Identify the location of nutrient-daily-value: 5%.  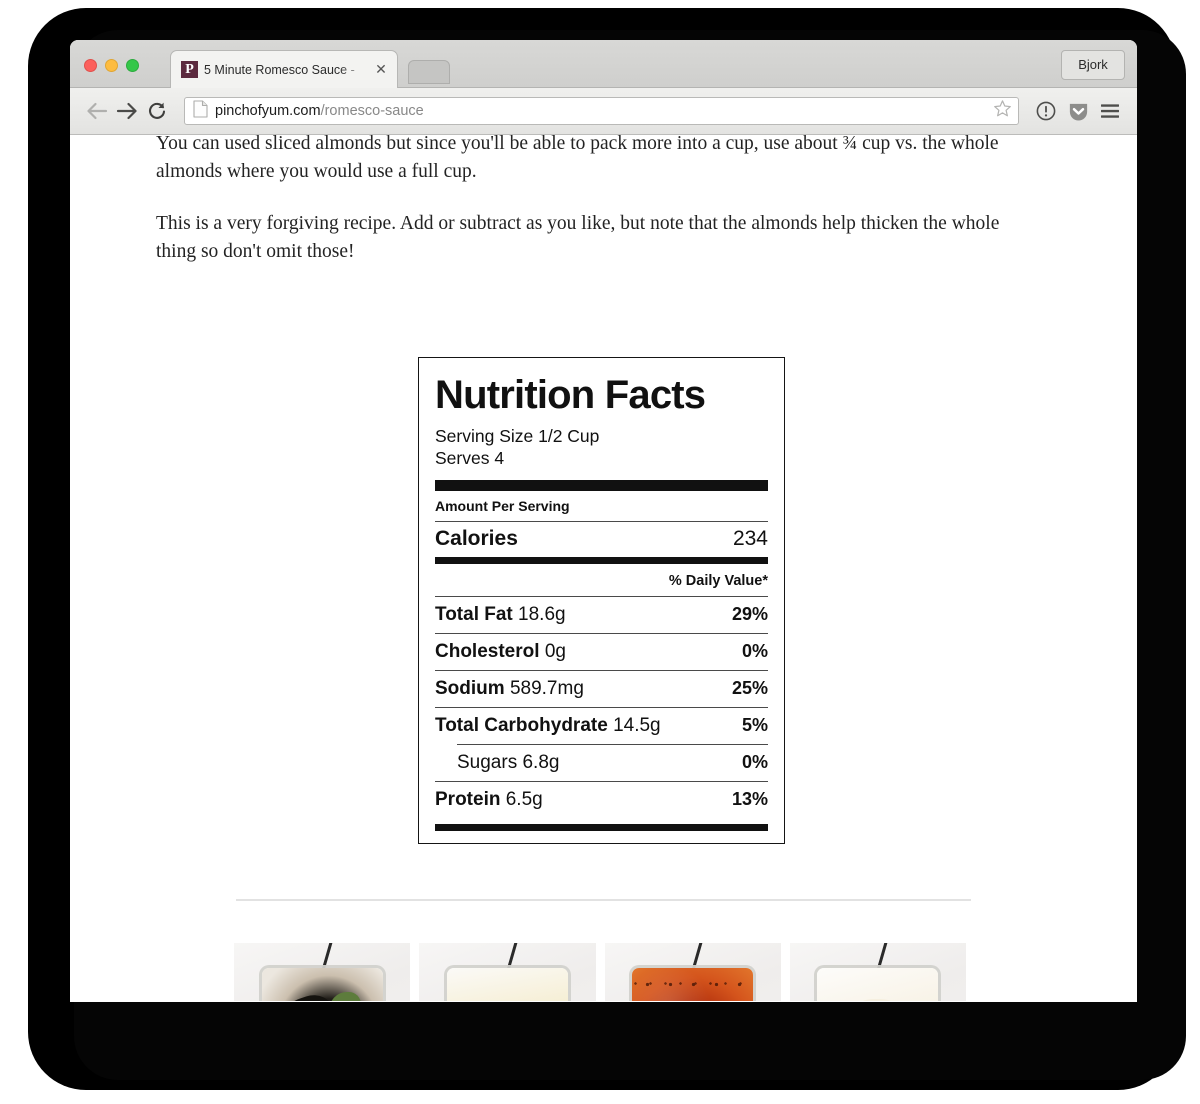
(754, 725).